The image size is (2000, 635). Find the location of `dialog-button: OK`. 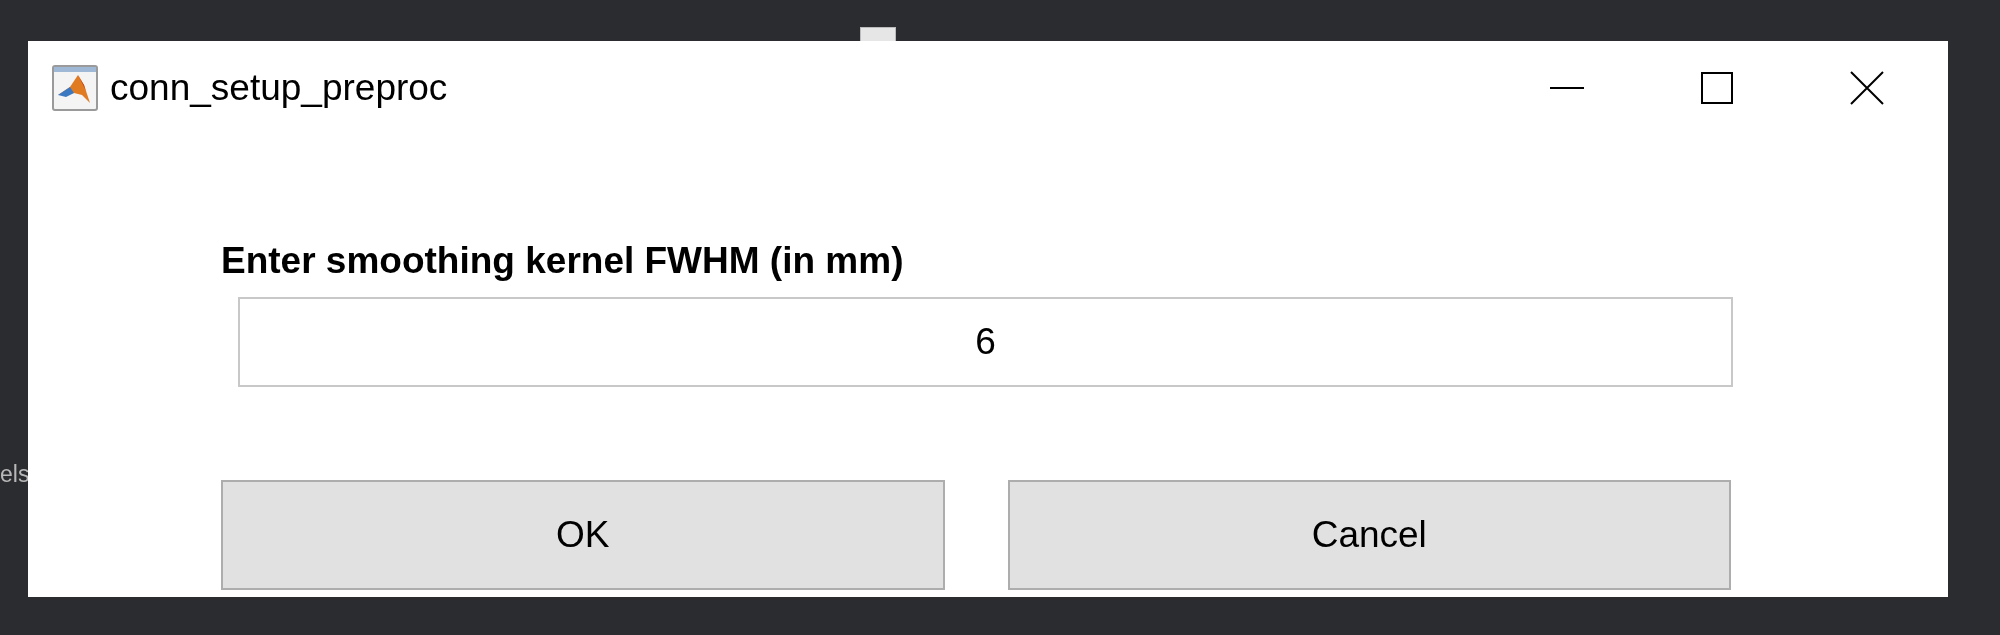

dialog-button: OK is located at coordinates (583, 535).